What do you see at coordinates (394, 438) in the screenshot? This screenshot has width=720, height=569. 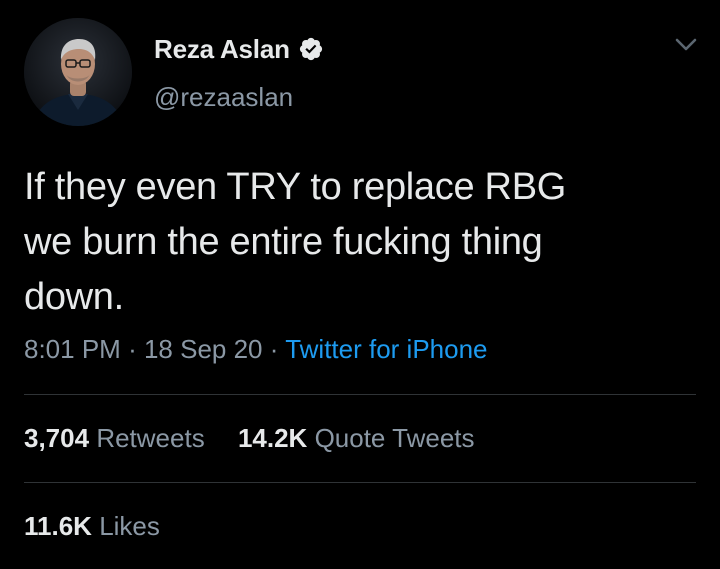 I see `quote-tweets-label: Quote Tweets` at bounding box center [394, 438].